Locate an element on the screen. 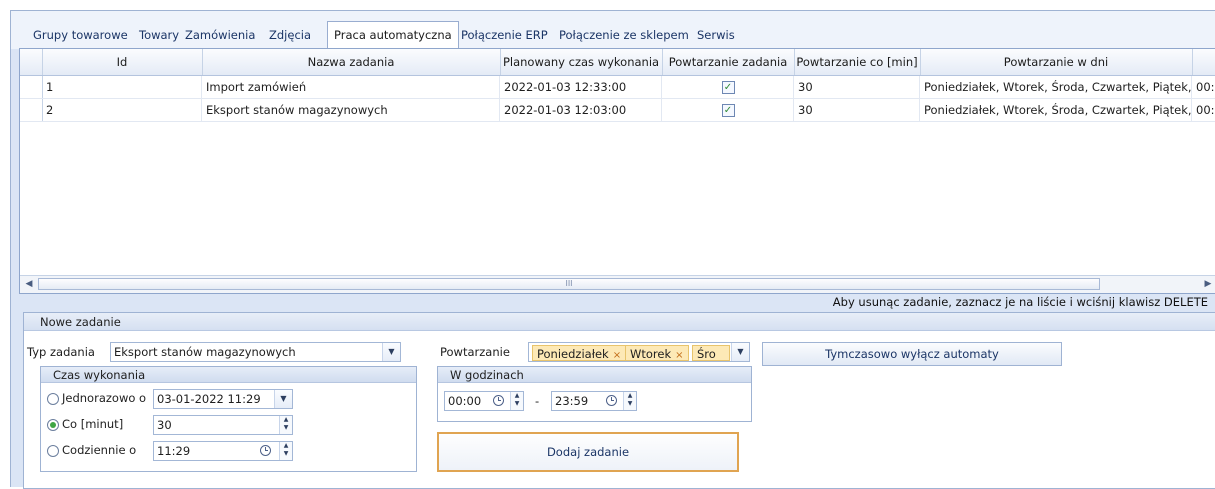  hours-from-value: 00:00 is located at coordinates (465, 401).